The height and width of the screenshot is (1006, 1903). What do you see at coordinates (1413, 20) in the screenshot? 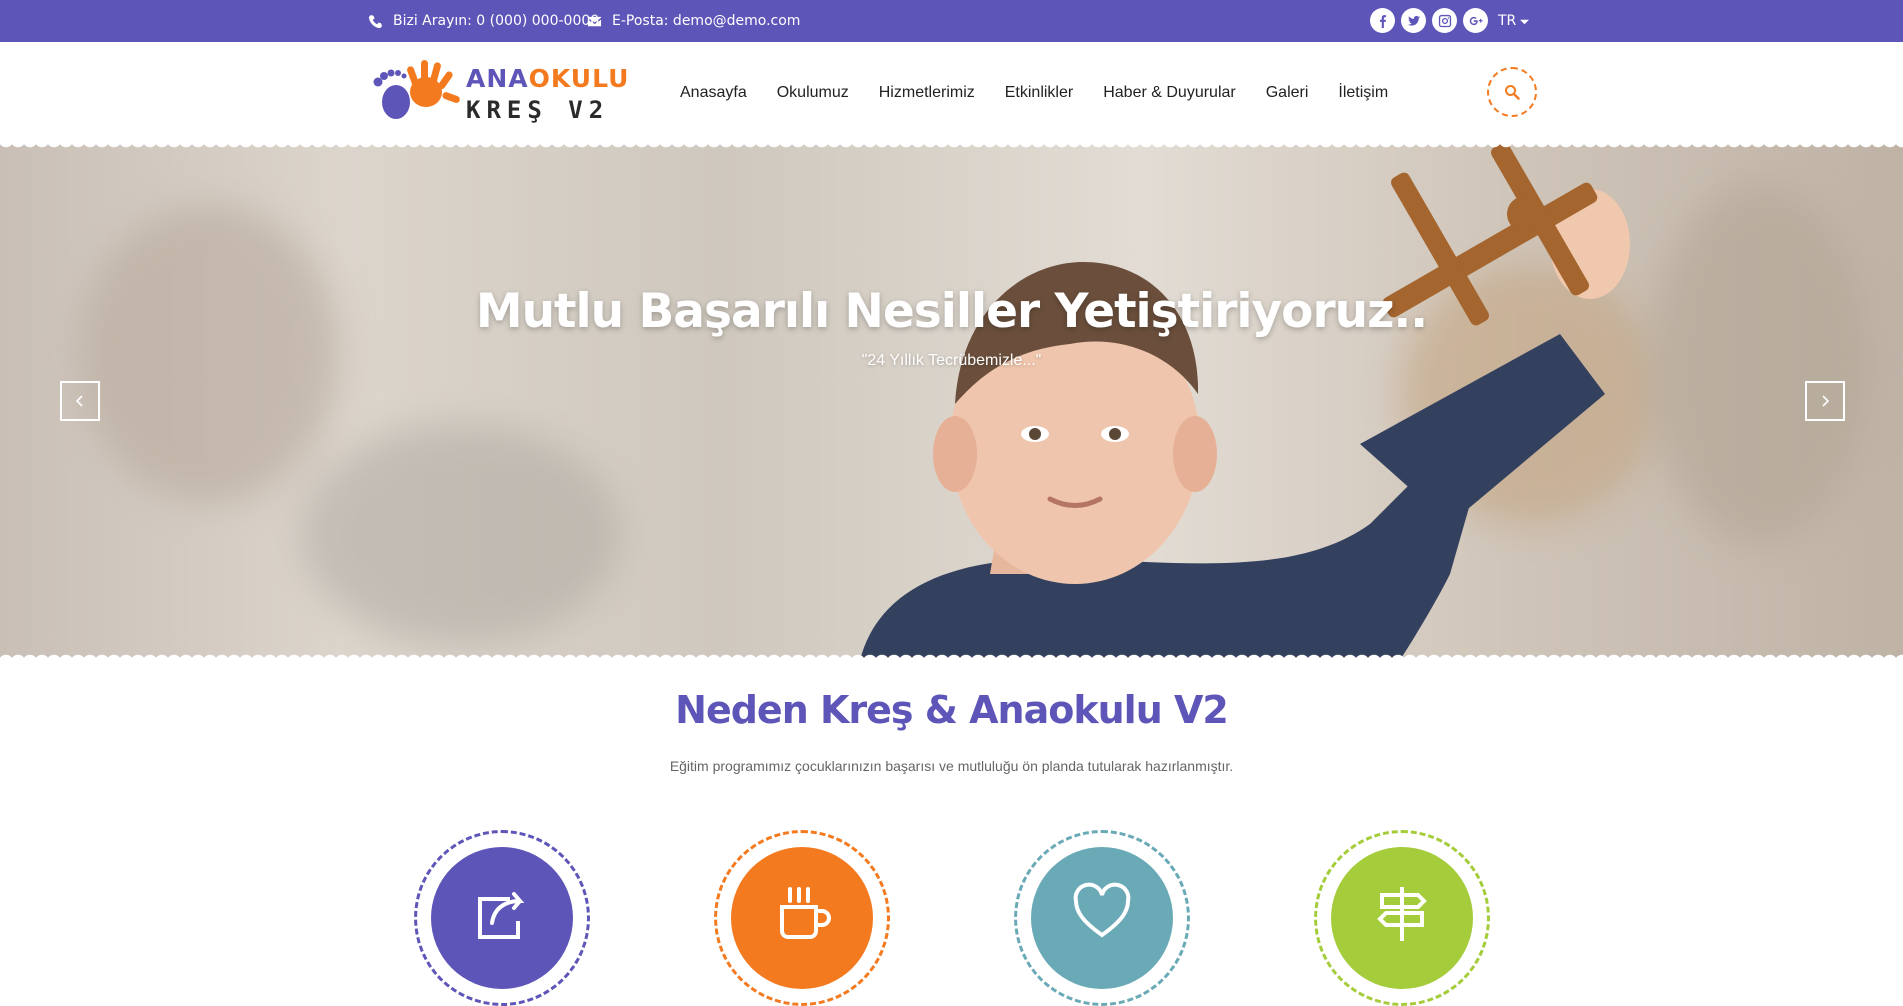
I see `twitter-icon` at bounding box center [1413, 20].